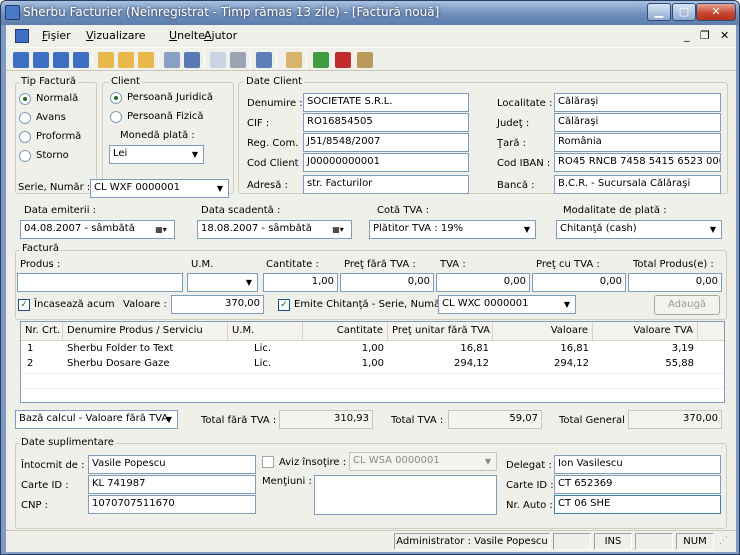 Image resolution: width=740 pixels, height=555 pixels. What do you see at coordinates (25, 118) in the screenshot?
I see `radio-avans` at bounding box center [25, 118].